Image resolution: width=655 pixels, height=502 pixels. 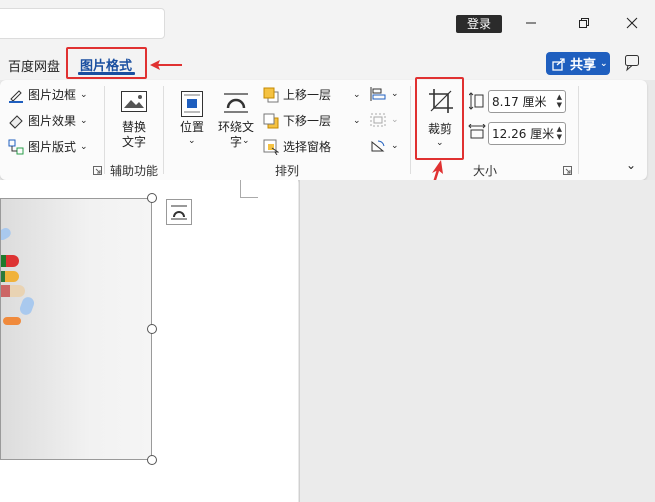 What do you see at coordinates (271, 94) in the screenshot?
I see `bring-forward-icon` at bounding box center [271, 94].